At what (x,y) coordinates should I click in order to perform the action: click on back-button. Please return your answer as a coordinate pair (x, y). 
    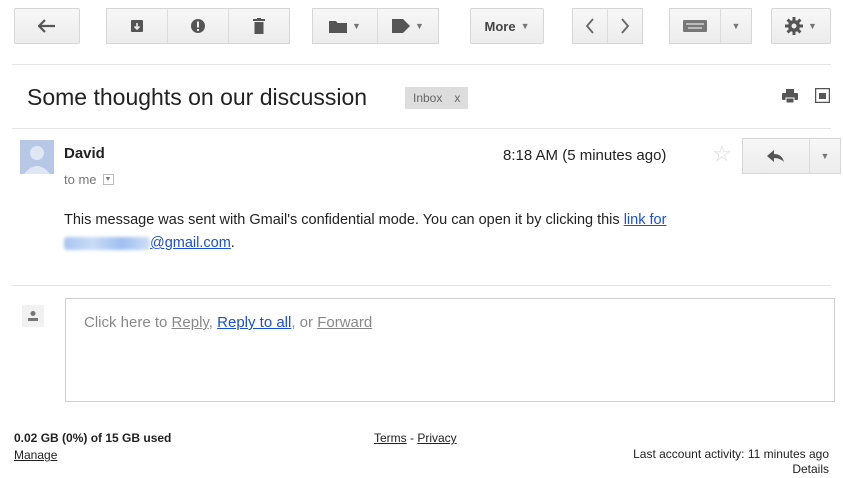
    Looking at the image, I should click on (47, 26).